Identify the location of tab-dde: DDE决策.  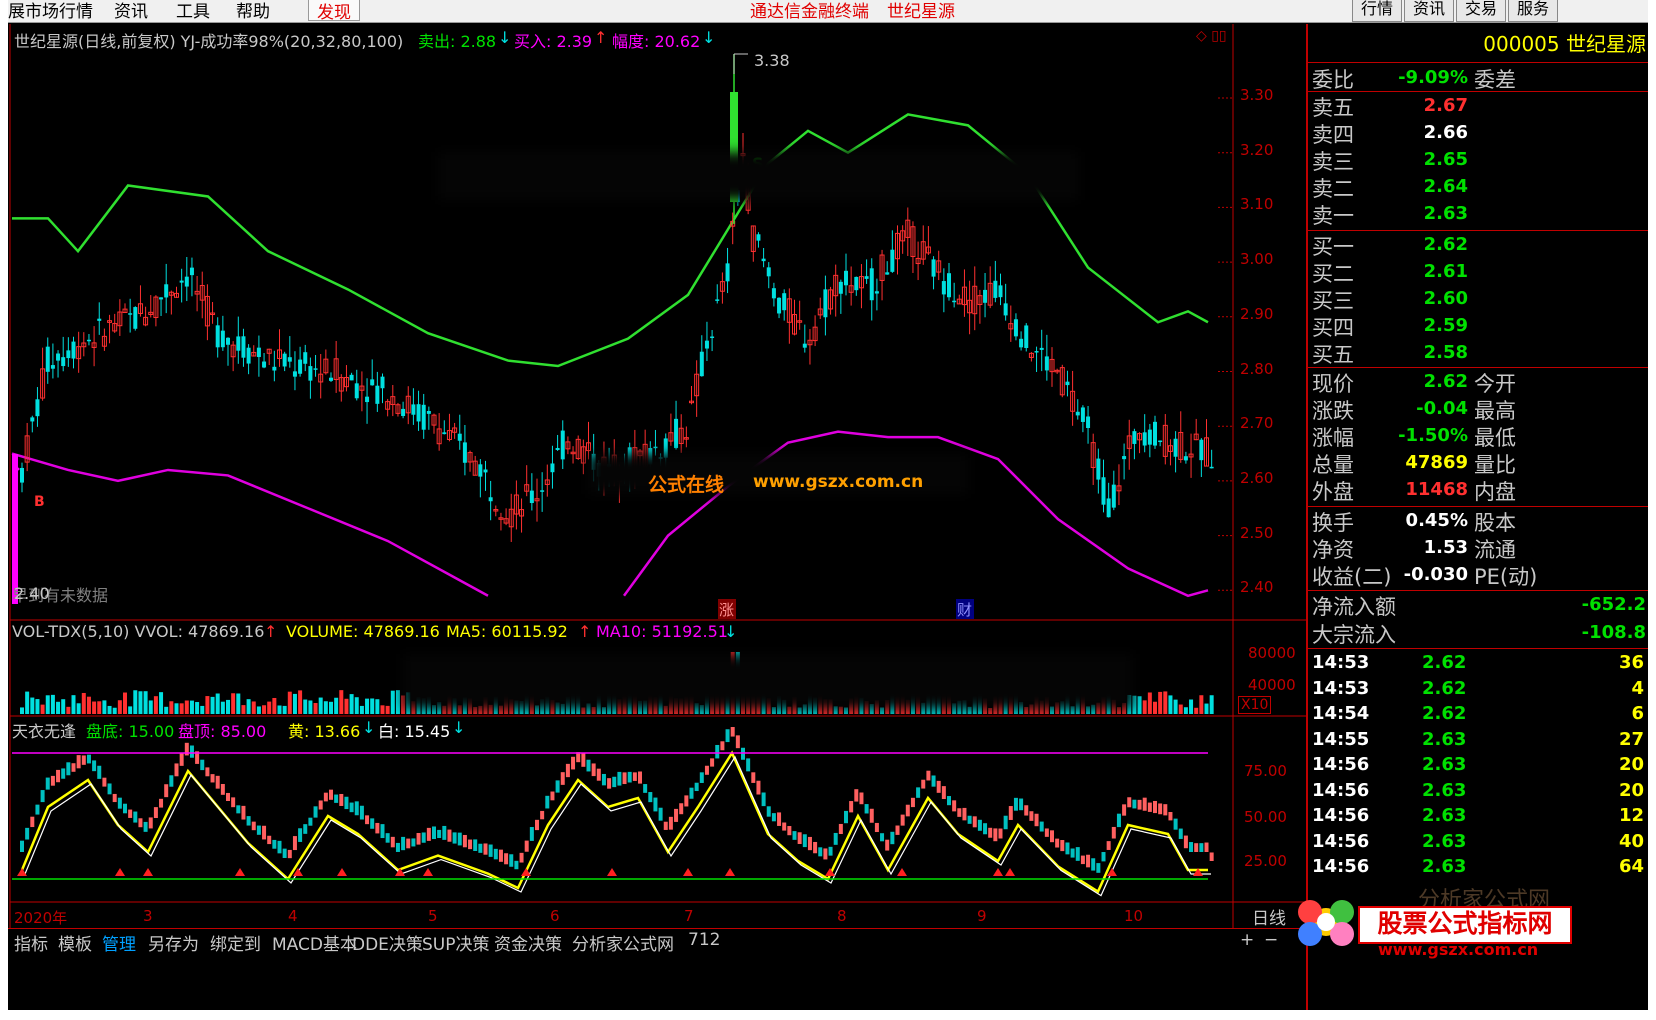
(387, 942).